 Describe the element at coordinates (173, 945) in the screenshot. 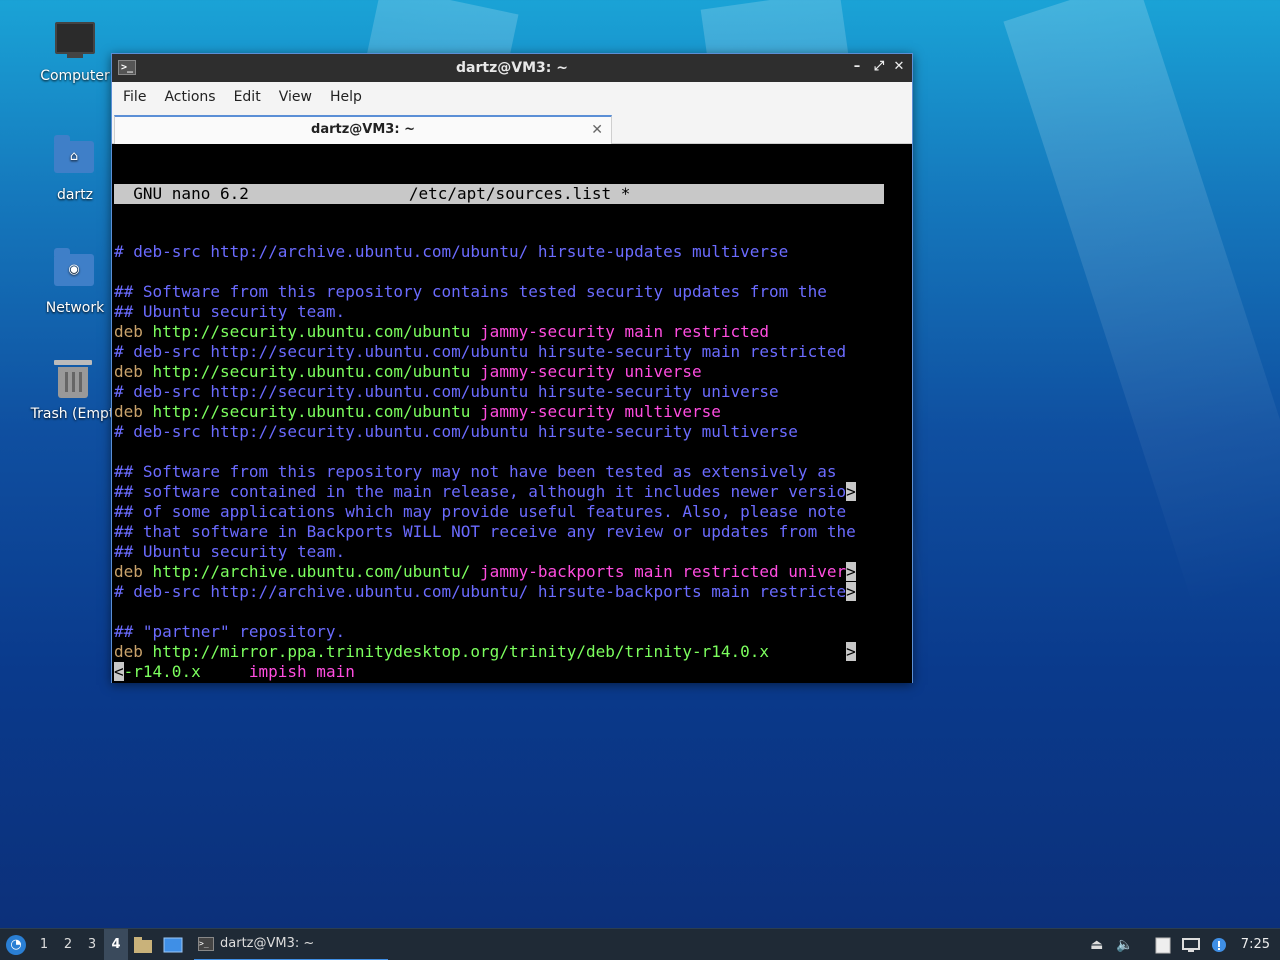

I see `show-desktop-icon` at that location.